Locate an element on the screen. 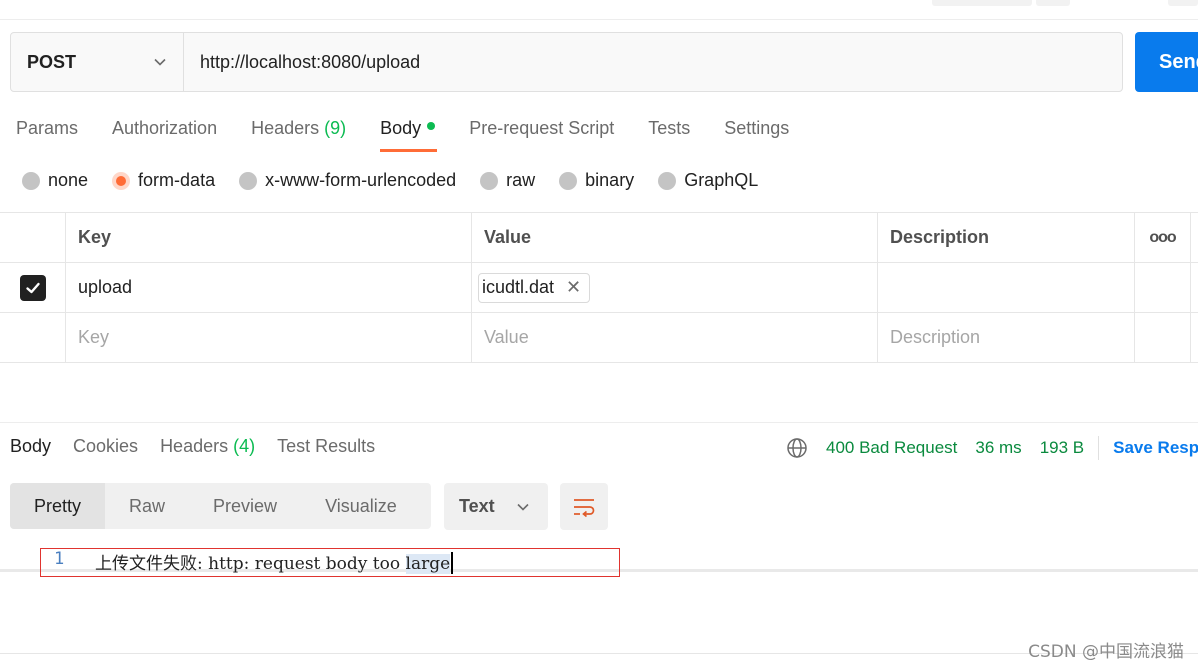 The height and width of the screenshot is (667, 1198). tab-tests: Tests is located at coordinates (670, 130).